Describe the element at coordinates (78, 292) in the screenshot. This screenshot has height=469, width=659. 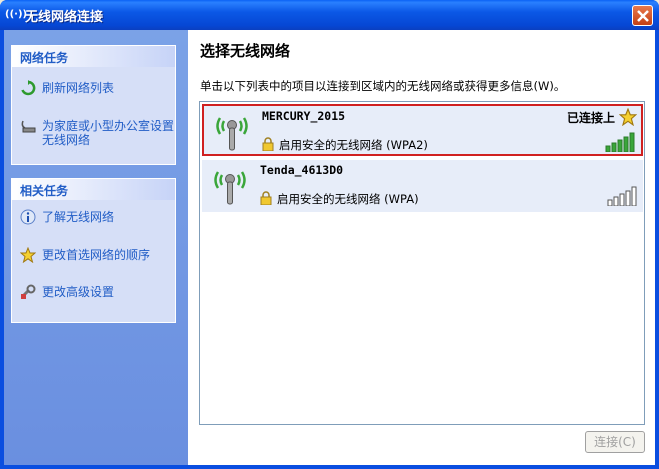
I see `advanced-label: 更改高级设置` at that location.